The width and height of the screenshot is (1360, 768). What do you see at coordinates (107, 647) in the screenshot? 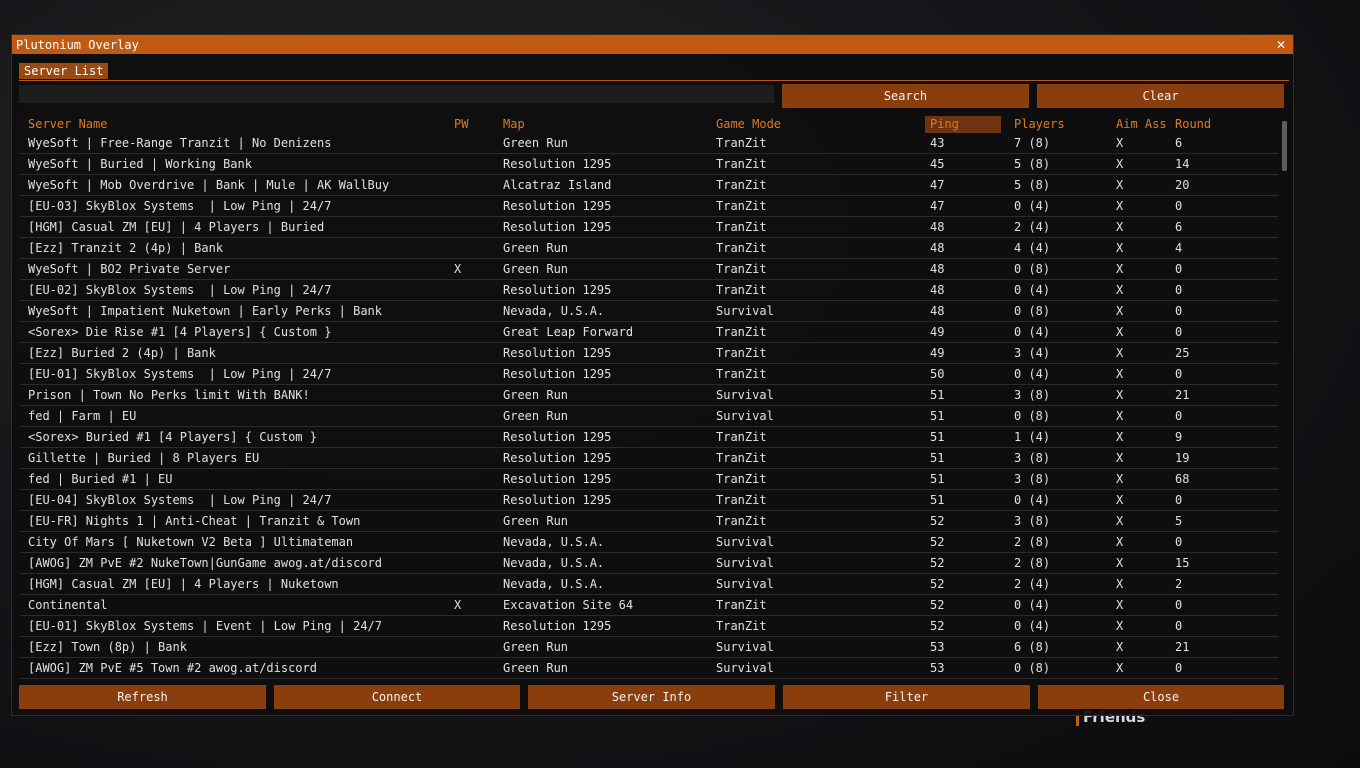
I see `server-name: [Ezz] Town (8p) | Bank` at bounding box center [107, 647].